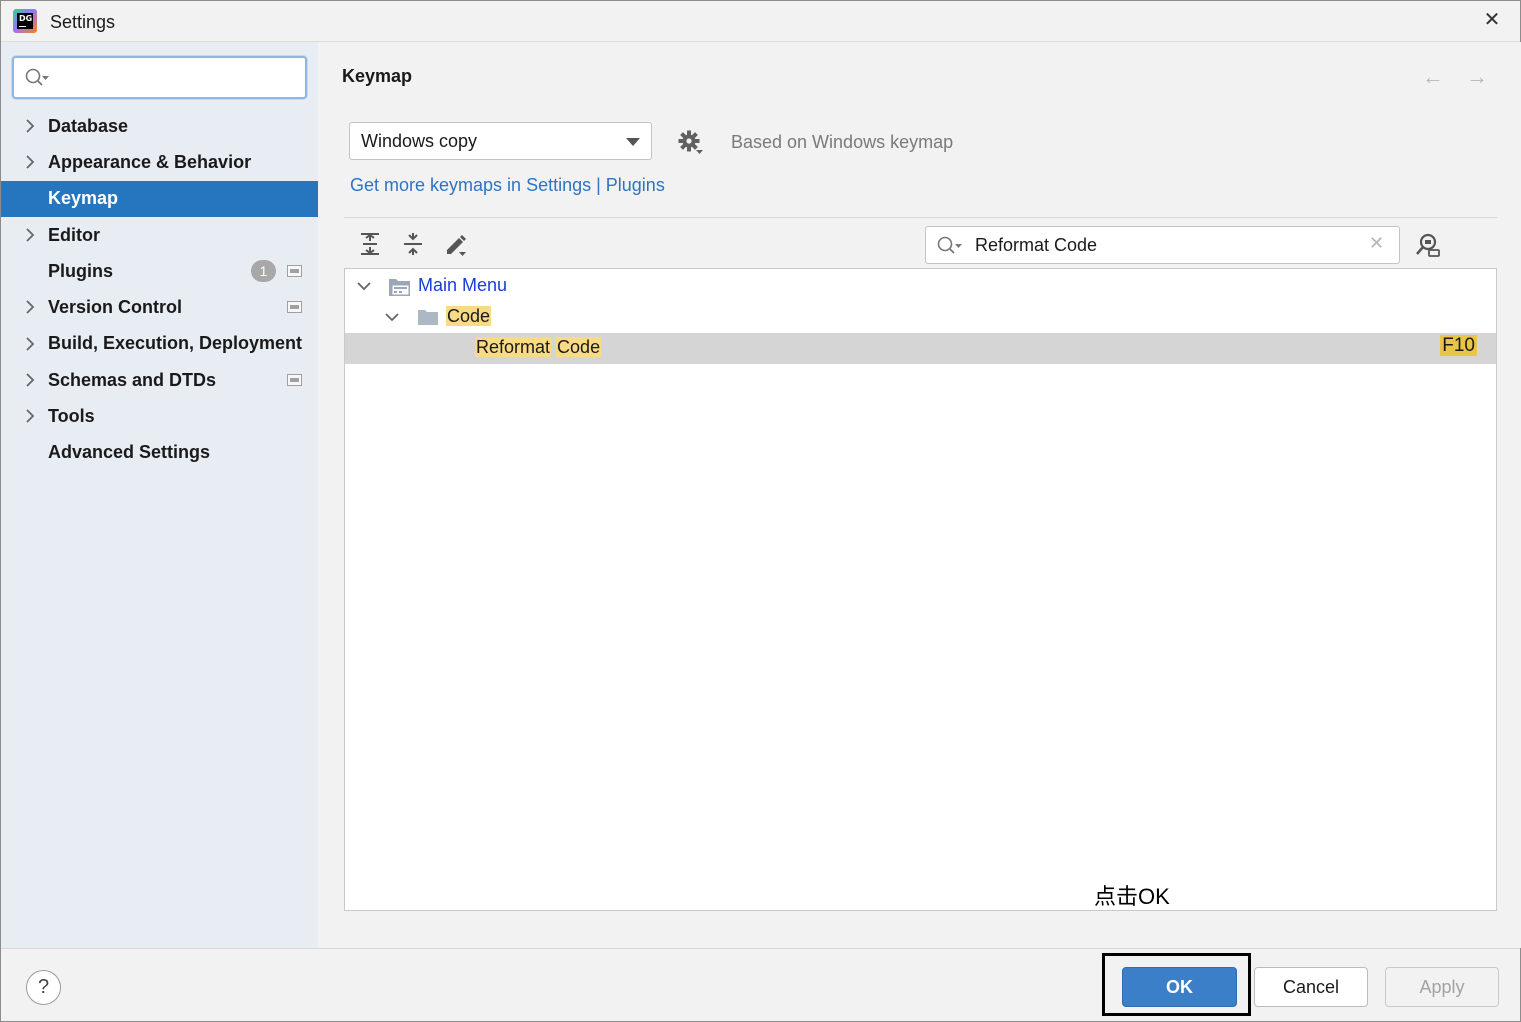 Image resolution: width=1521 pixels, height=1022 pixels. Describe the element at coordinates (842, 142) in the screenshot. I see `based-on-text: Based on Windows keymap` at that location.